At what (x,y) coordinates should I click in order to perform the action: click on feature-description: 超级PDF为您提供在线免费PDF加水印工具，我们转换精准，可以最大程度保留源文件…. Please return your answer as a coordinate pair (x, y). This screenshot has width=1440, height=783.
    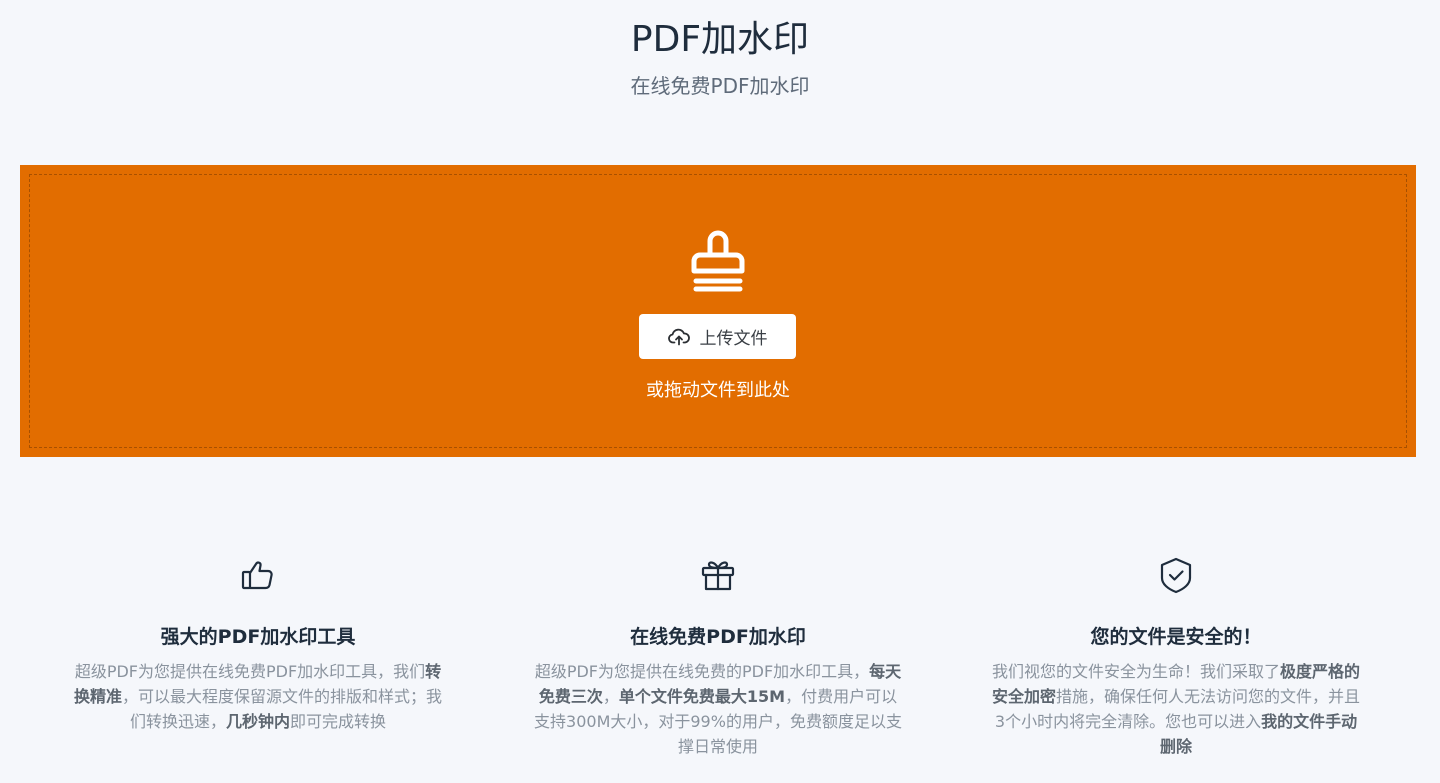
    Looking at the image, I should click on (258, 696).